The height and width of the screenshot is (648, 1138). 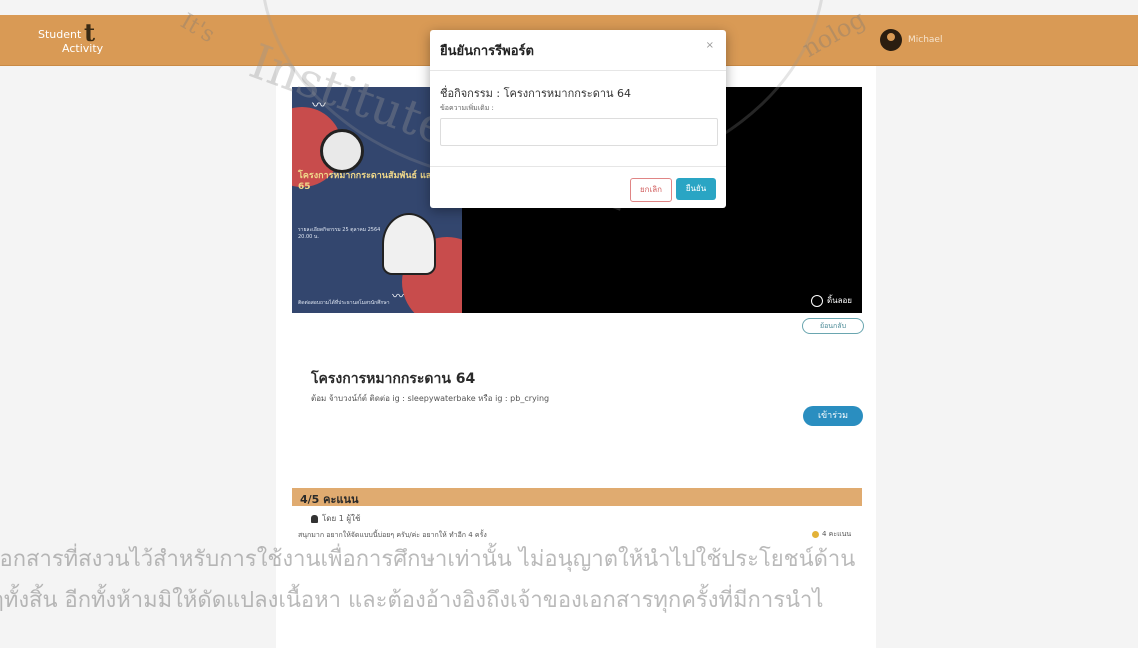 I want to click on chess-knight-icon, so click(x=409, y=244).